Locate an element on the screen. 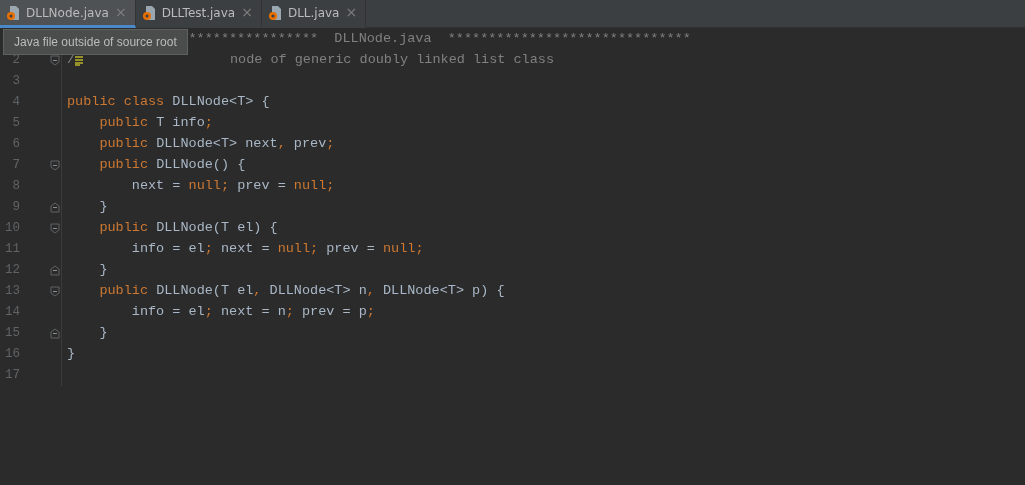 This screenshot has width=1025, height=485. file-tab: DLLTest.java × is located at coordinates (198, 14).